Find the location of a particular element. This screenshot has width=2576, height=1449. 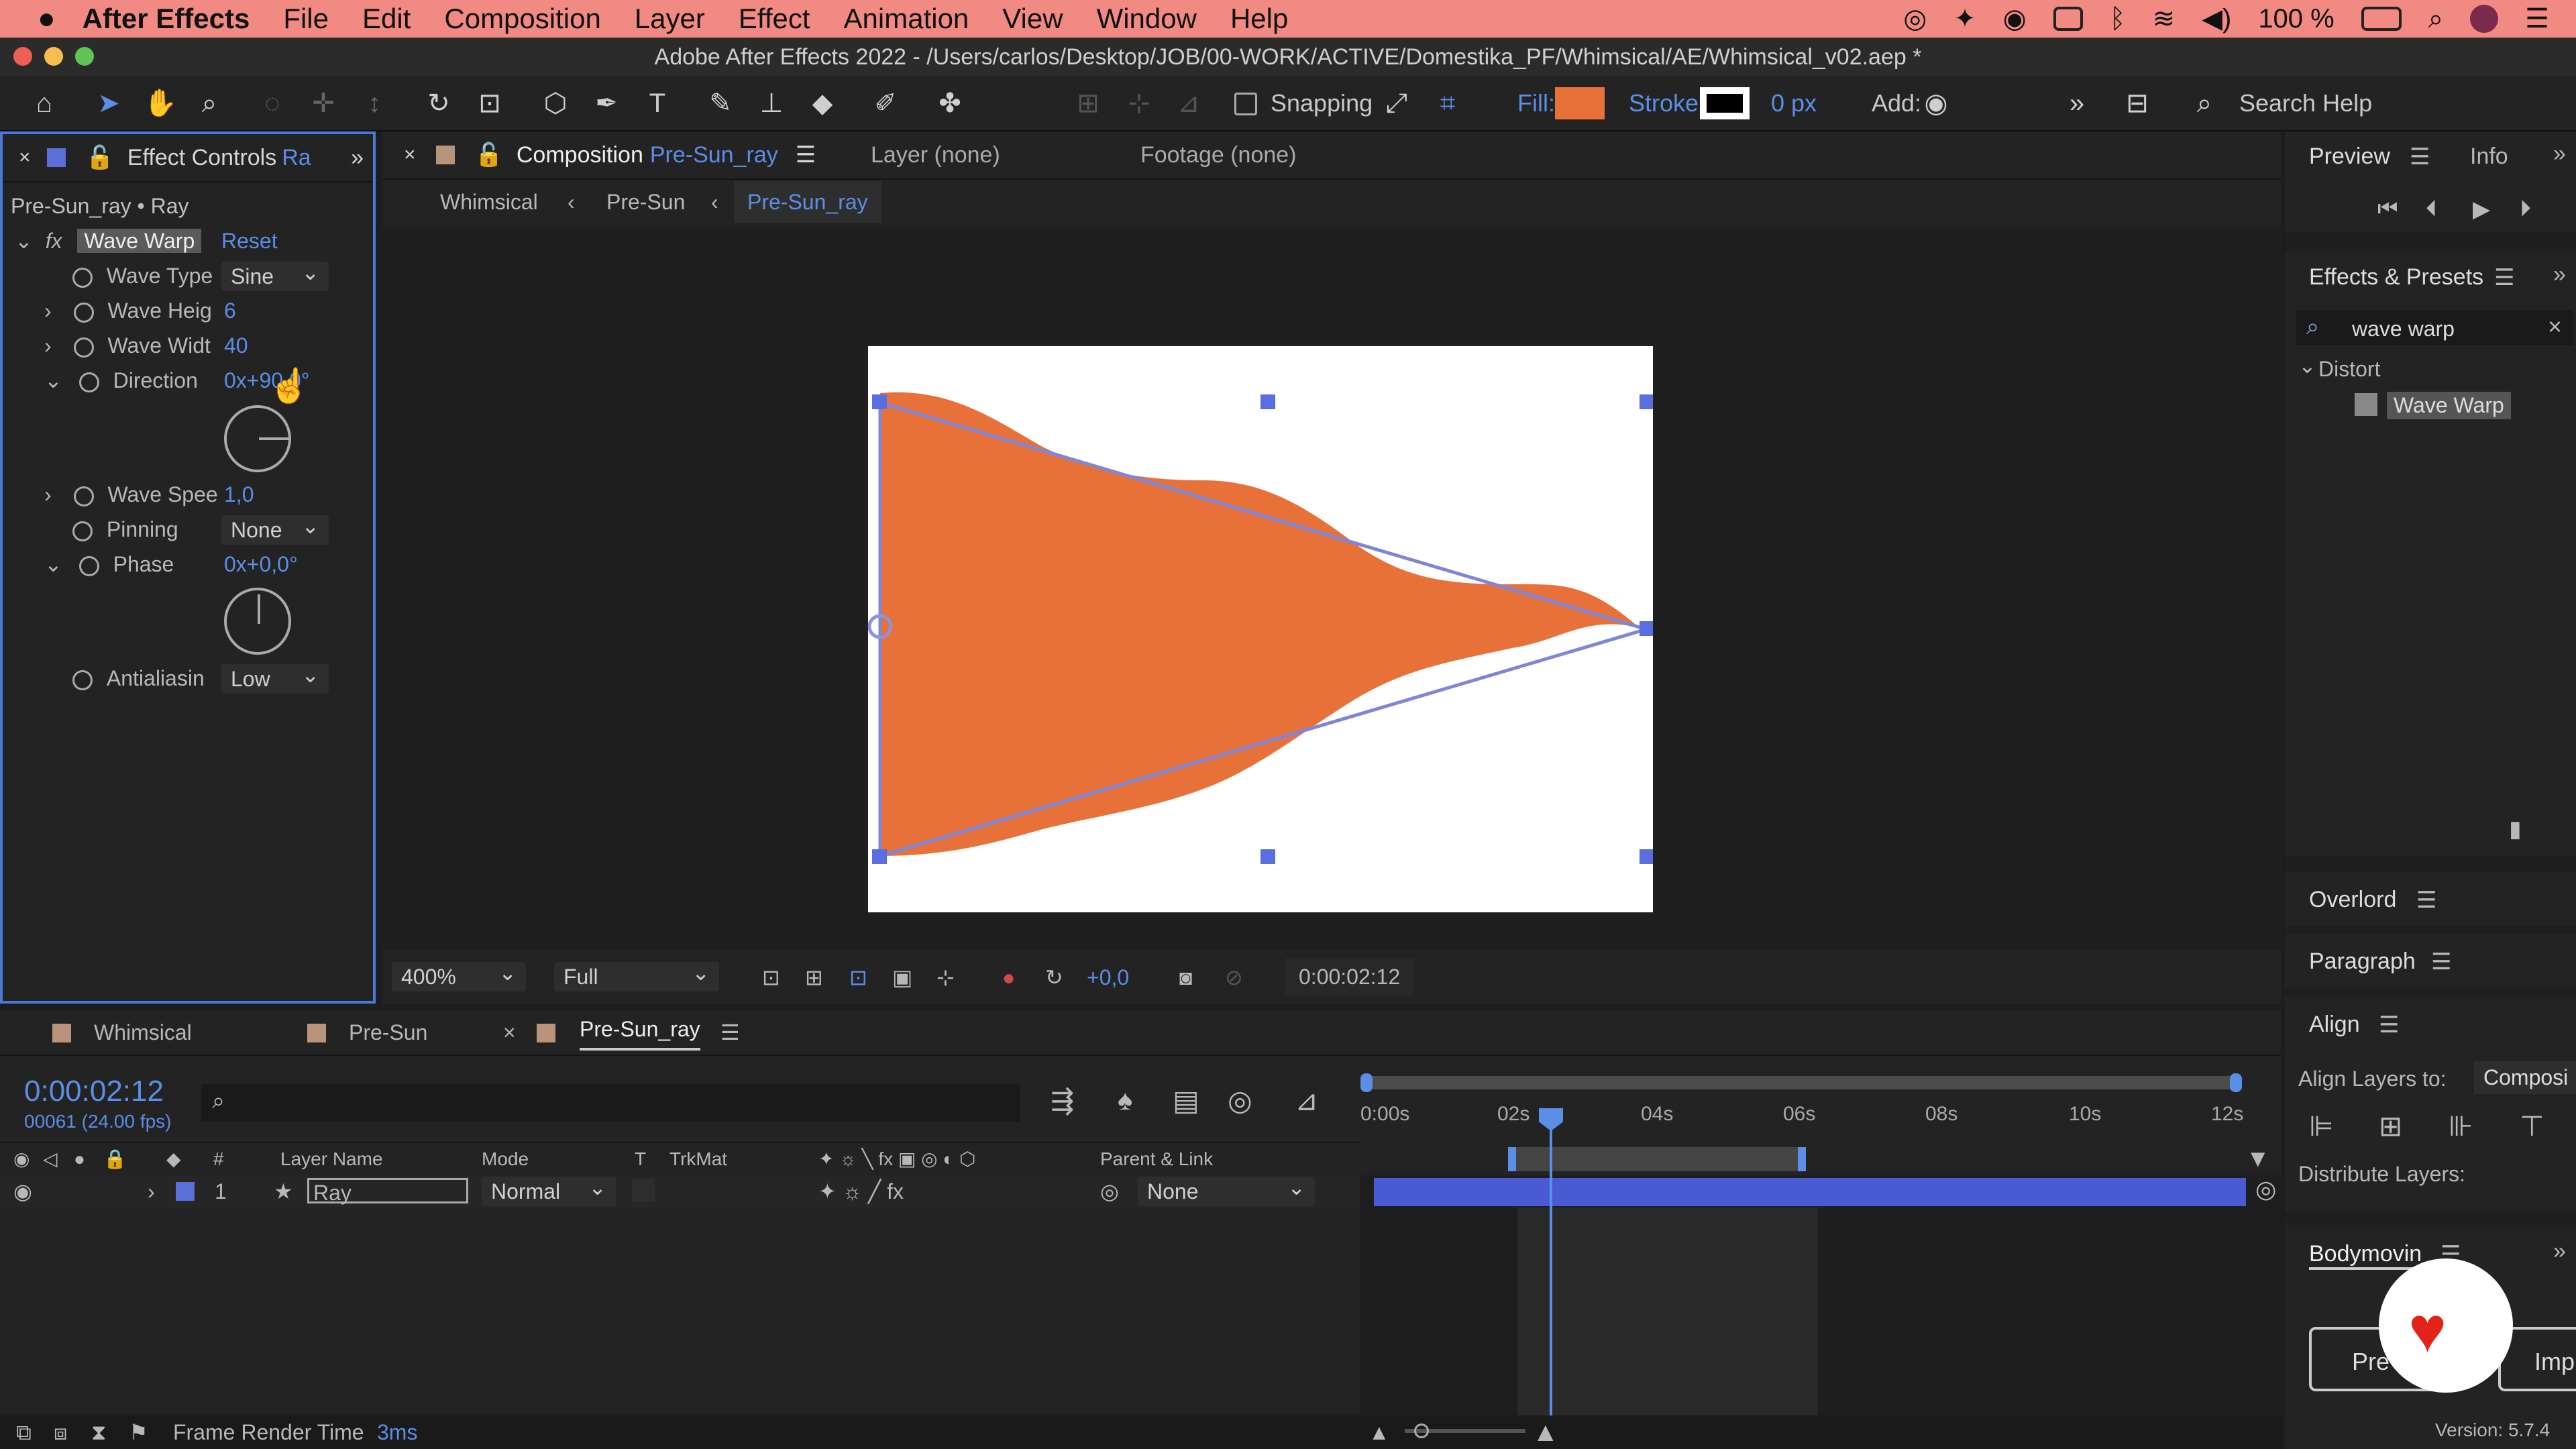

fast-previews-icon: ⊡ is located at coordinates (771, 977).